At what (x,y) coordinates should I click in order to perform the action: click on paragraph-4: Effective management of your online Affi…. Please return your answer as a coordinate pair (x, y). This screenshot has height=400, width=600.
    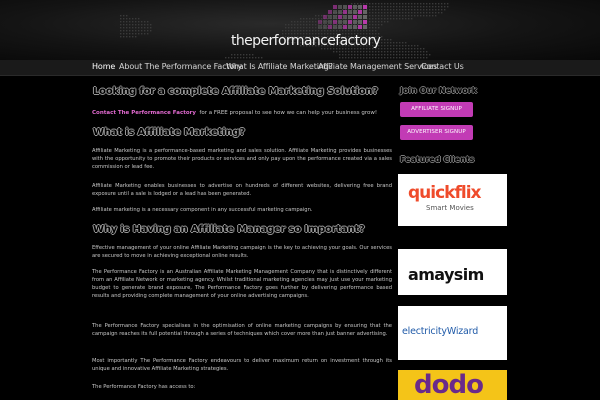
    Looking at the image, I should click on (242, 252).